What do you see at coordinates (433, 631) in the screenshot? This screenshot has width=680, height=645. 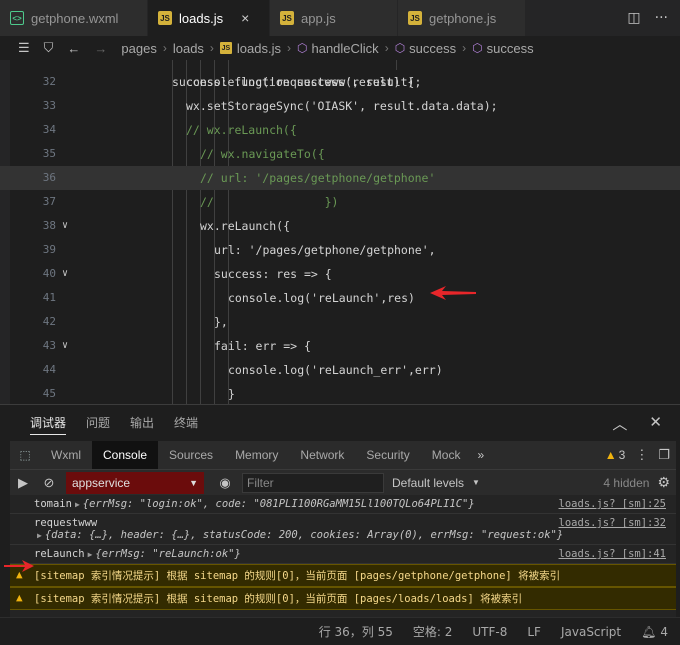 I see `indentation: 空格: 2` at bounding box center [433, 631].